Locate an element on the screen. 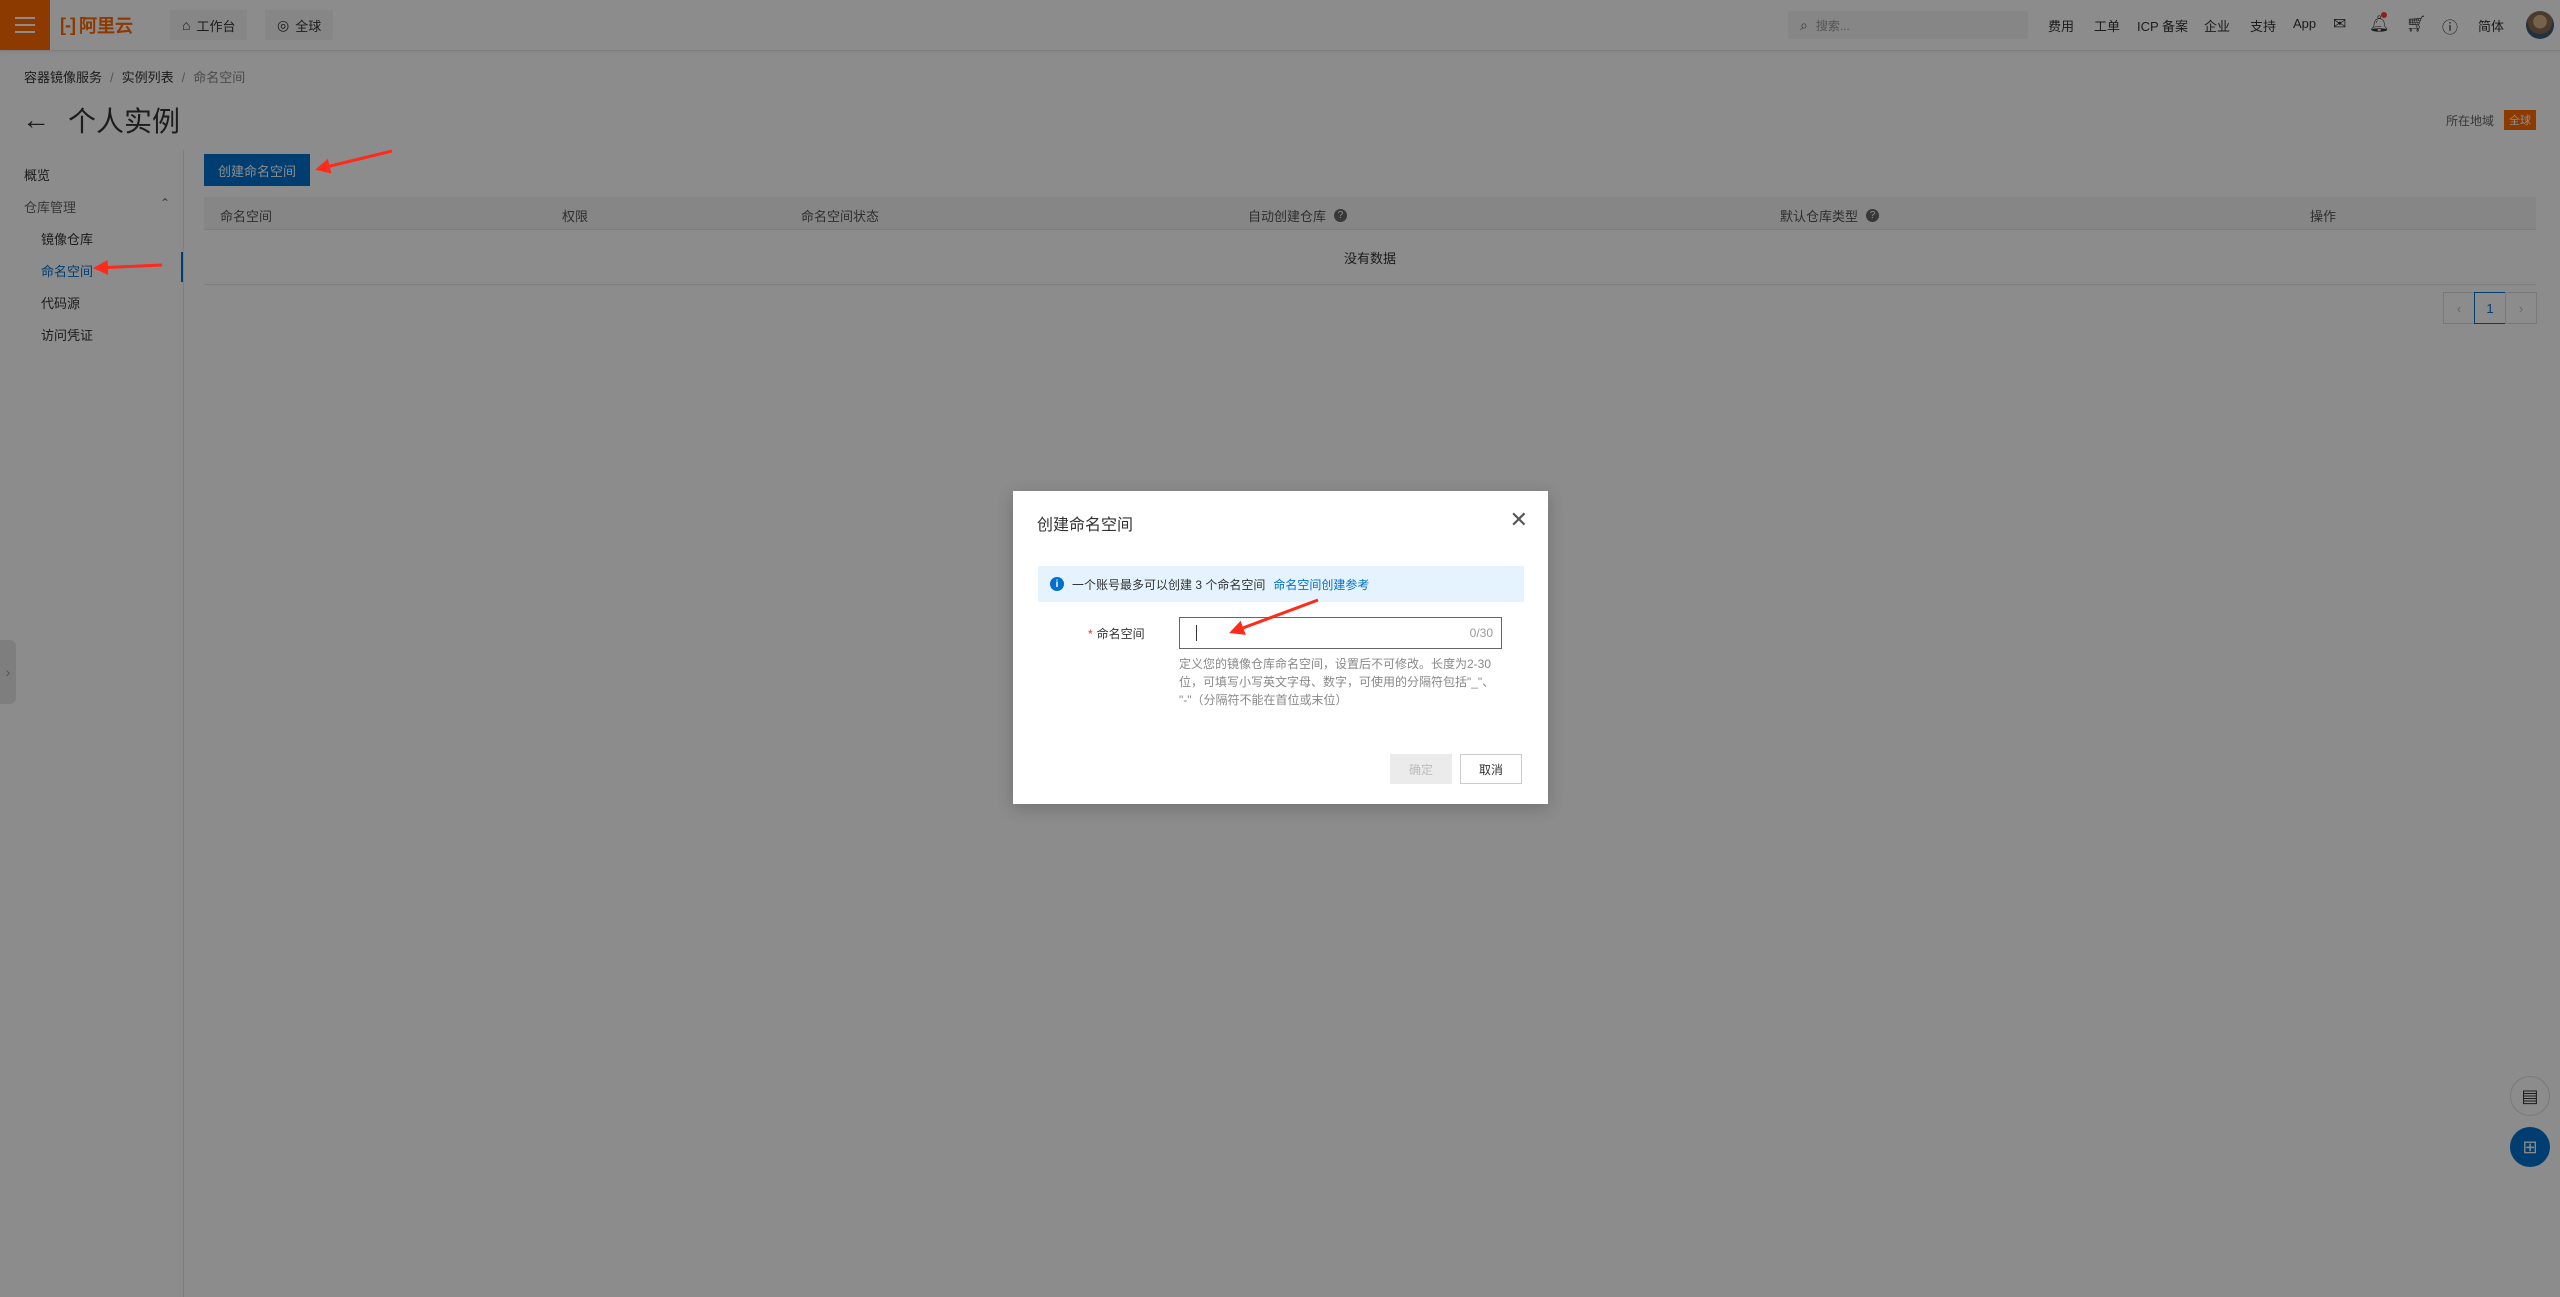  namespace-input is located at coordinates (1318, 633).